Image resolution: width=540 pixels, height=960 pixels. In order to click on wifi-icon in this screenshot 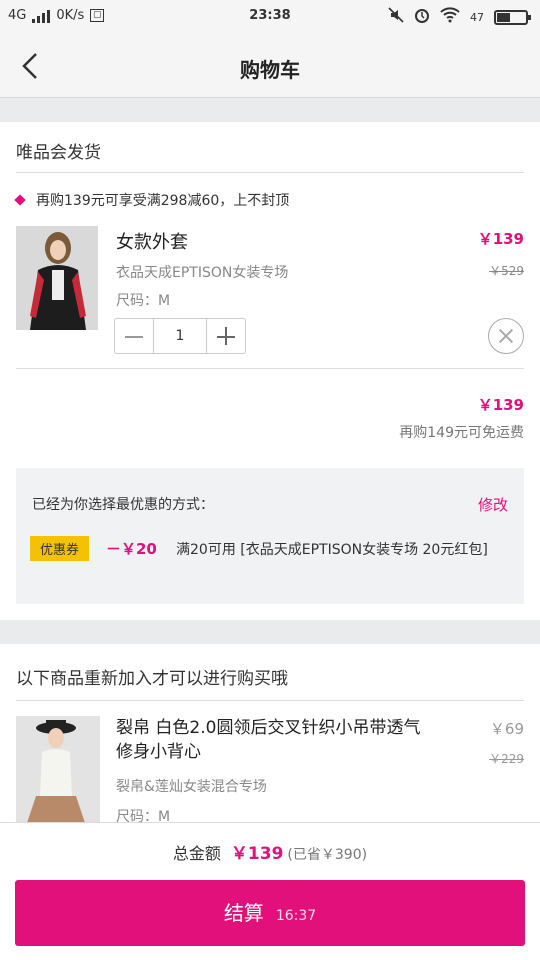, I will do `click(450, 17)`.